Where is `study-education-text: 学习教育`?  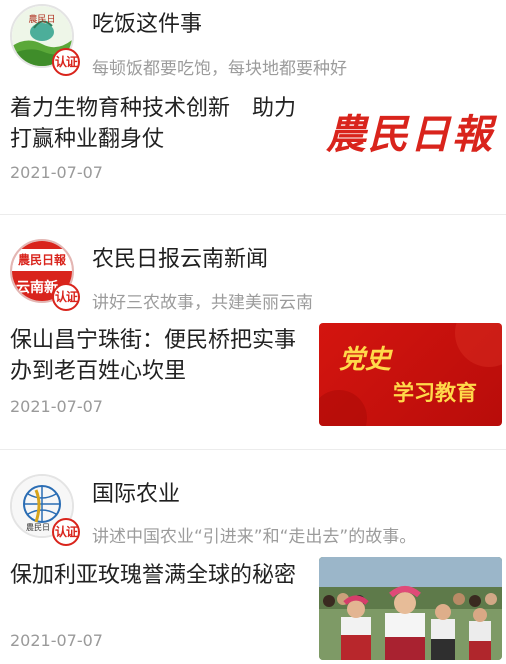
study-education-text: 学习教育 is located at coordinates (435, 393).